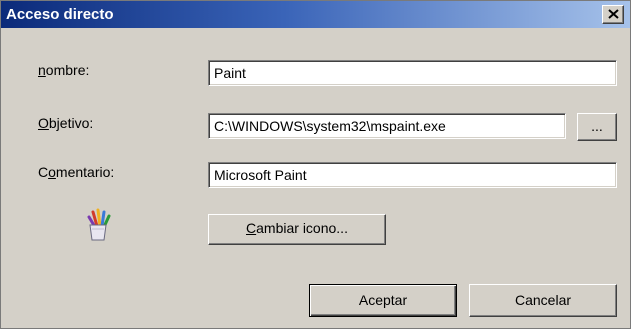 This screenshot has width=633, height=331. Describe the element at coordinates (67, 70) in the screenshot. I see `name-label-text: ombre:` at that location.